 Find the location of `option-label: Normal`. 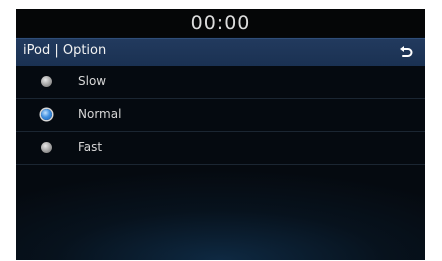

option-label: Normal is located at coordinates (100, 114).